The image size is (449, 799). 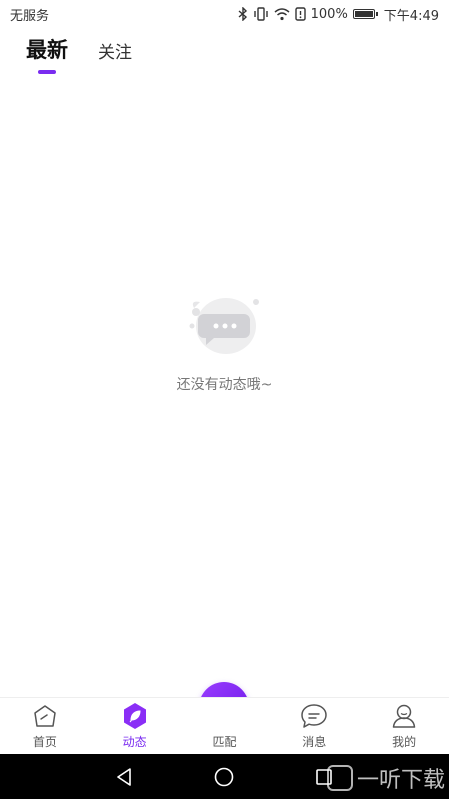 What do you see at coordinates (260, 14) in the screenshot?
I see `vibrate-icon` at bounding box center [260, 14].